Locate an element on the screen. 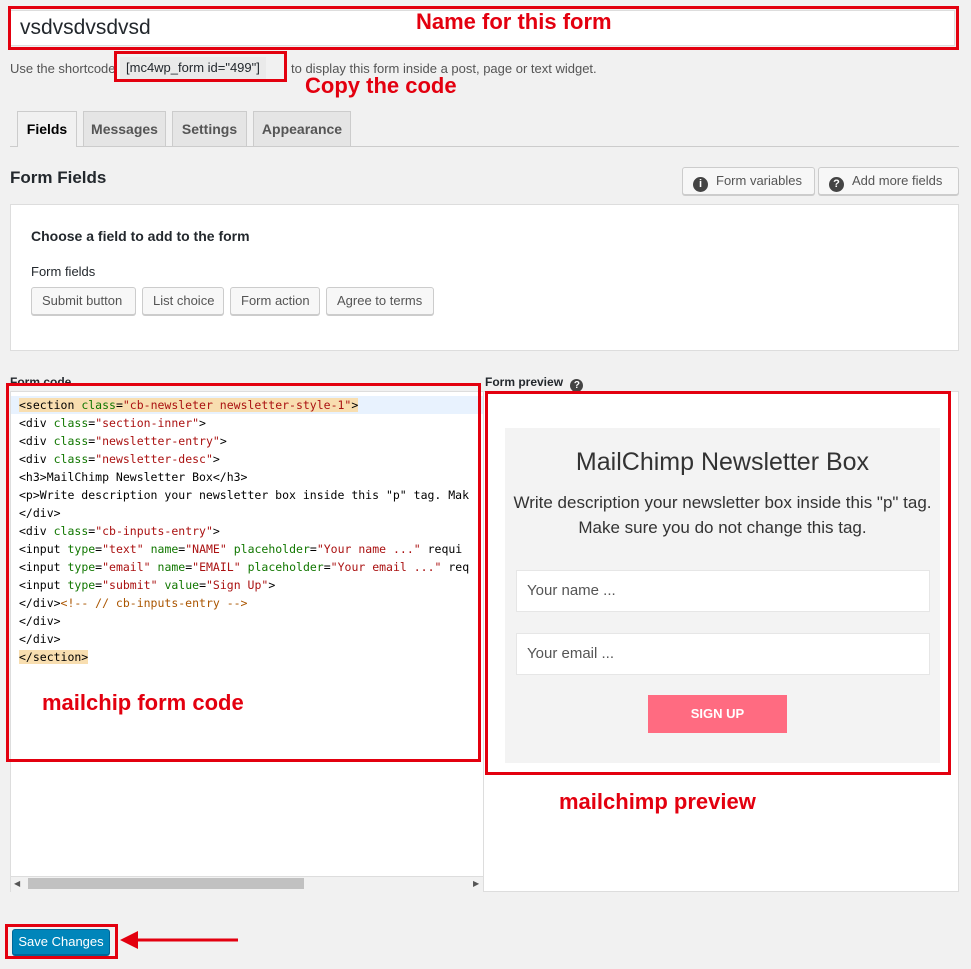 This screenshot has width=971, height=969. annotation-copy-label: Copy the code is located at coordinates (381, 85).